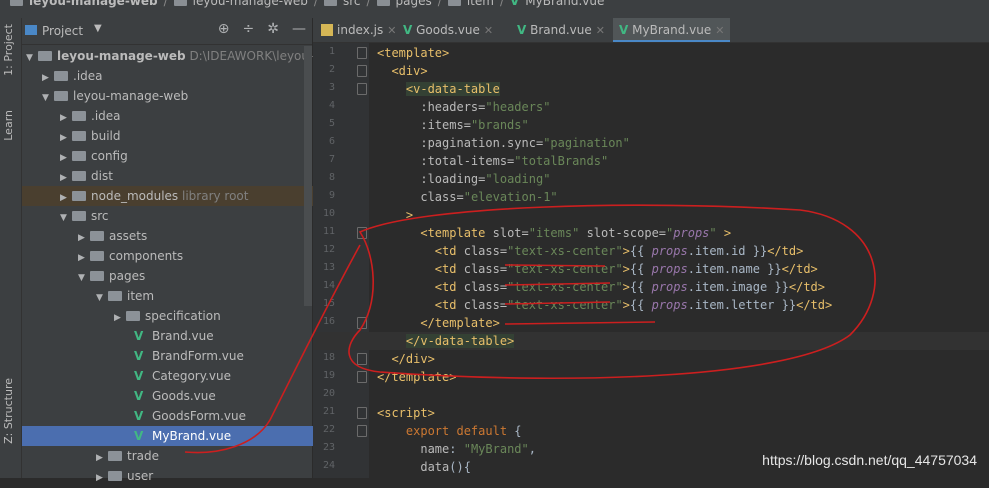 This screenshot has width=989, height=488. What do you see at coordinates (358, 30) in the screenshot?
I see `tab-index-js: index.js ✕` at bounding box center [358, 30].